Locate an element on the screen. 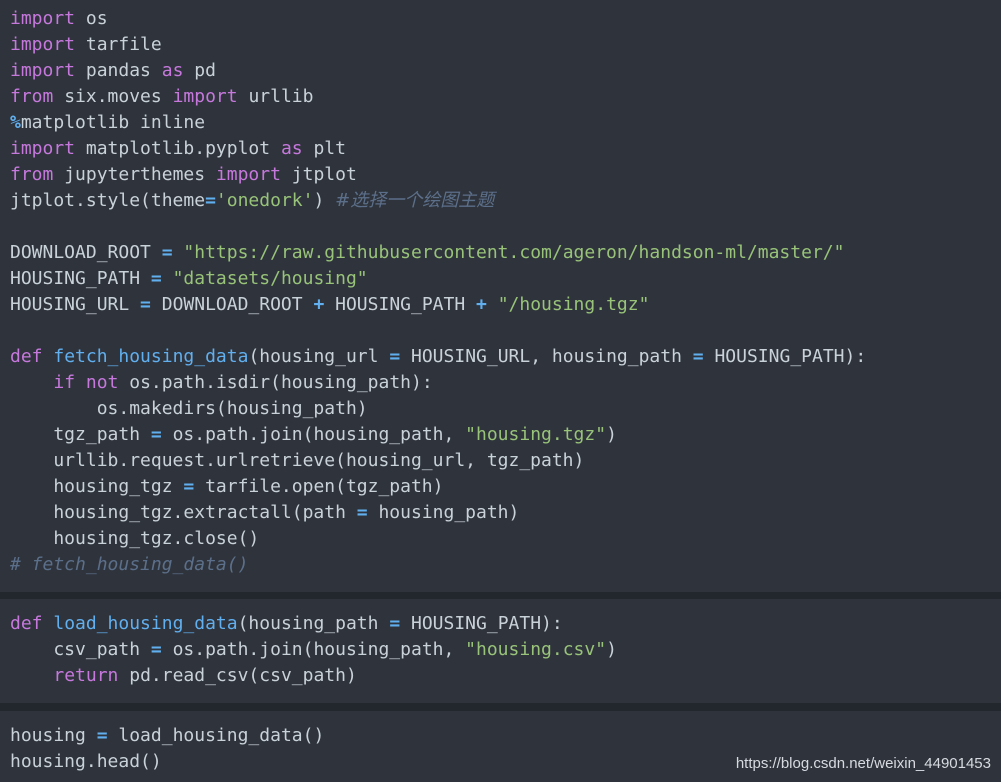 This screenshot has width=1001, height=782. code-line: import os is located at coordinates (505, 19).